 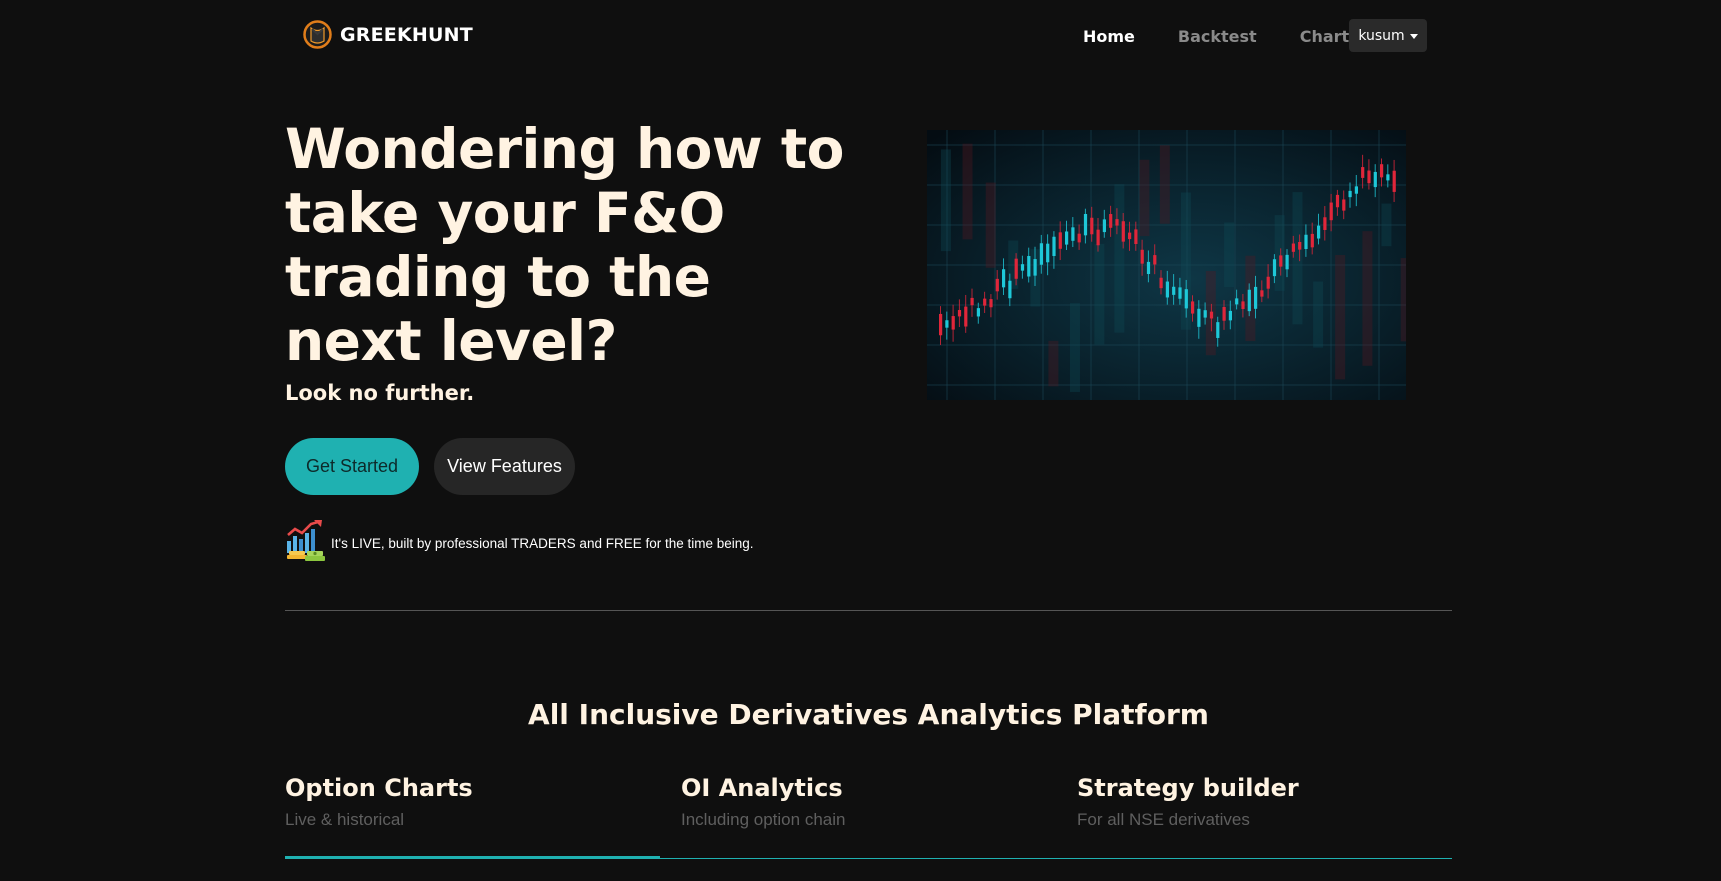 What do you see at coordinates (860, 38) in the screenshot?
I see `top-navbar: GREEKHUNT Home Backtest Chart kusum` at bounding box center [860, 38].